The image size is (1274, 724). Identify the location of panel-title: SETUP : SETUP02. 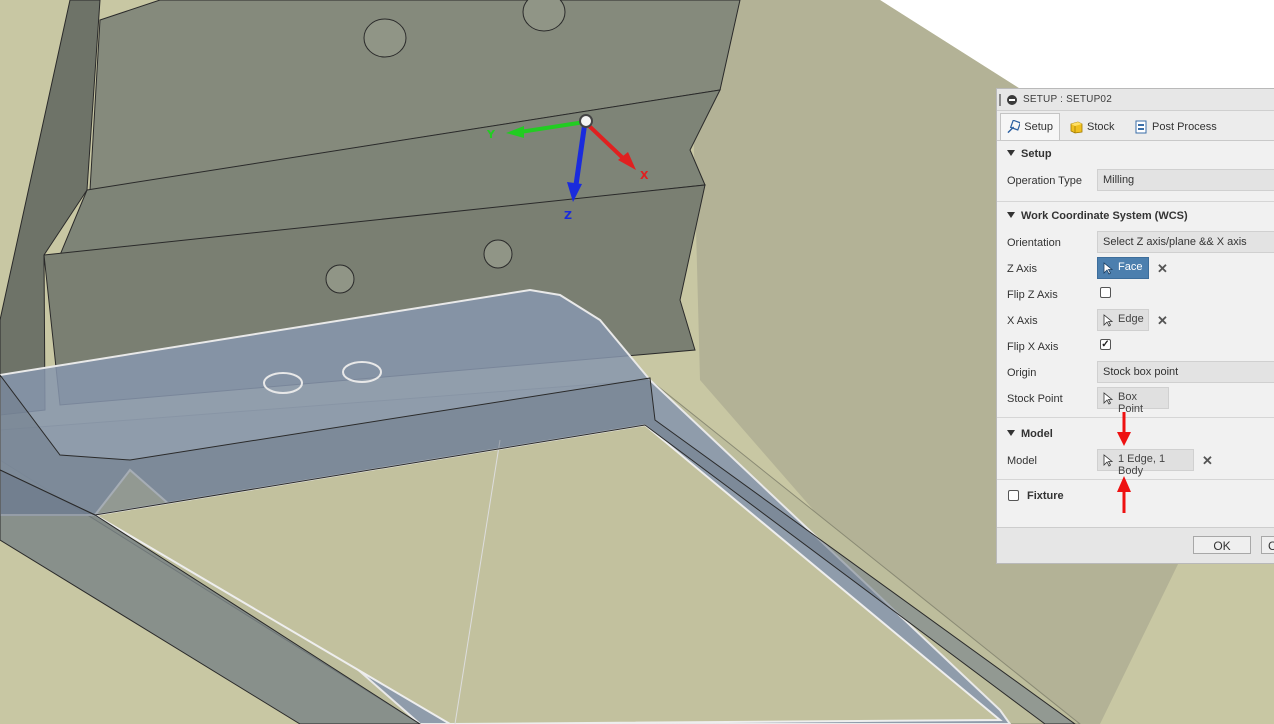
(1067, 99).